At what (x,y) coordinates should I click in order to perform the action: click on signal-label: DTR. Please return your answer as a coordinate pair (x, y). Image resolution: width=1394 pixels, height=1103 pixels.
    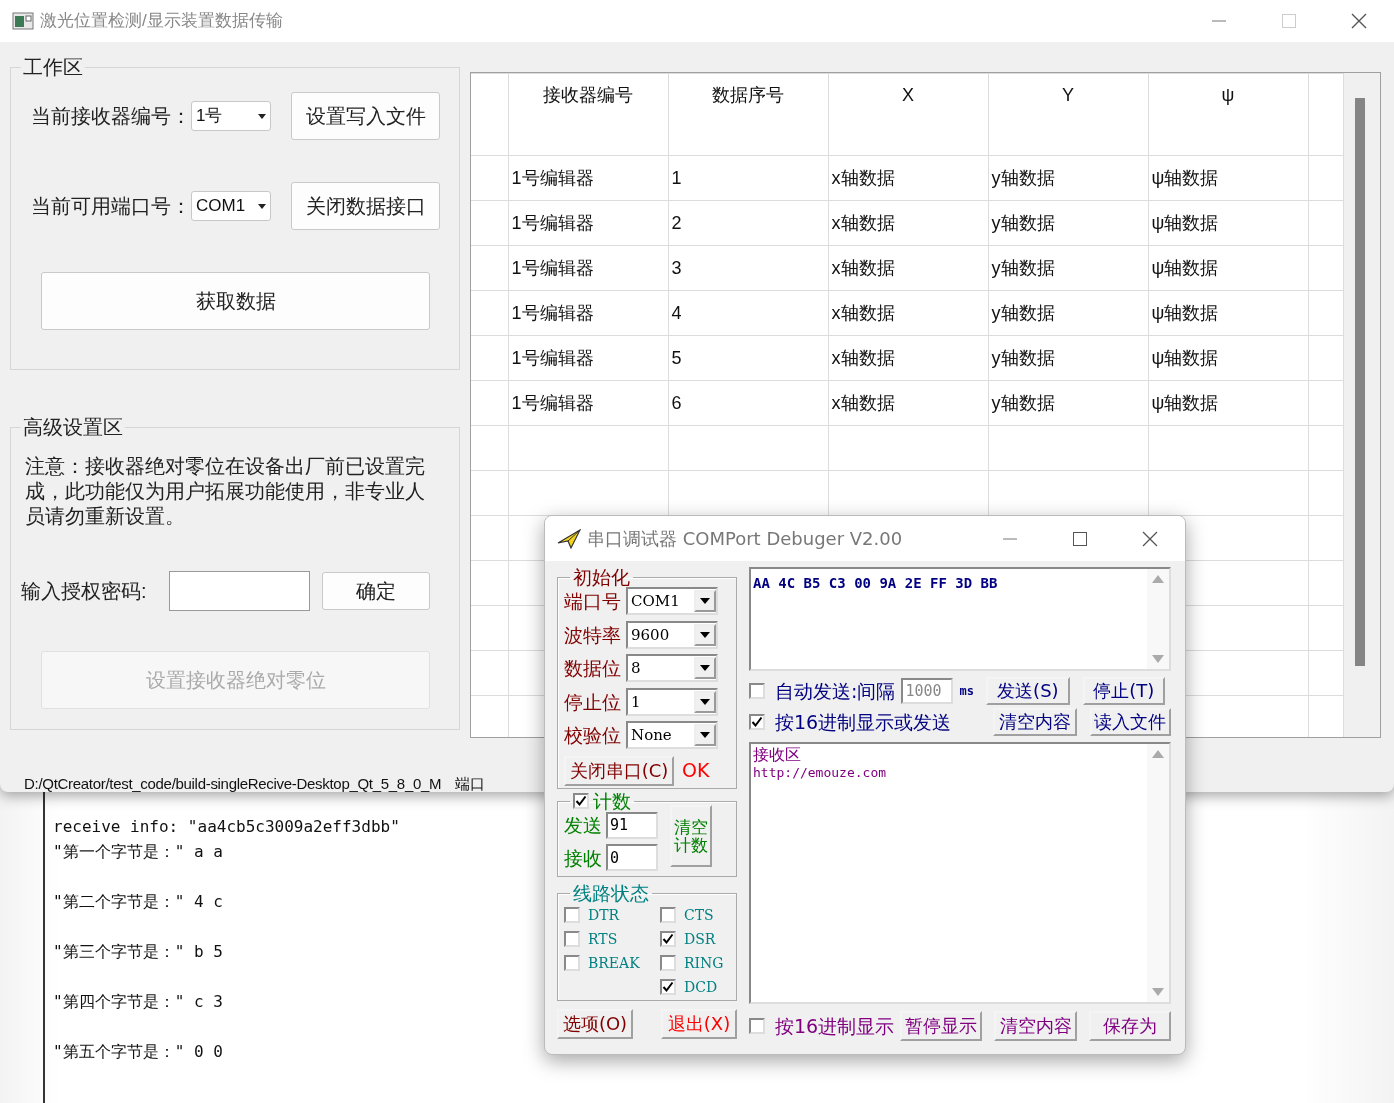
    Looking at the image, I should click on (604, 915).